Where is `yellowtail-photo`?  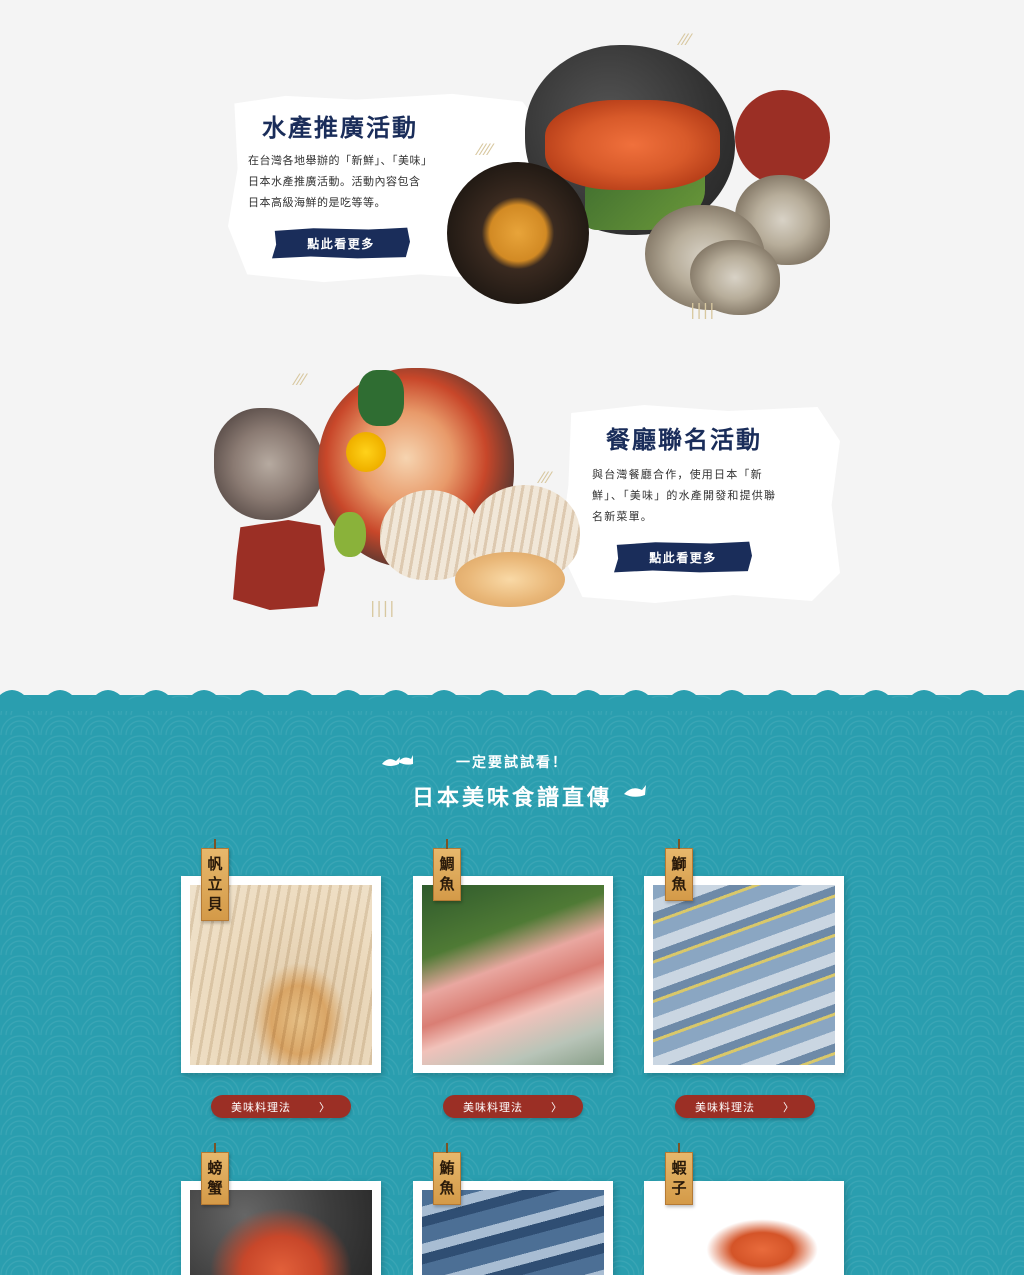 yellowtail-photo is located at coordinates (744, 975).